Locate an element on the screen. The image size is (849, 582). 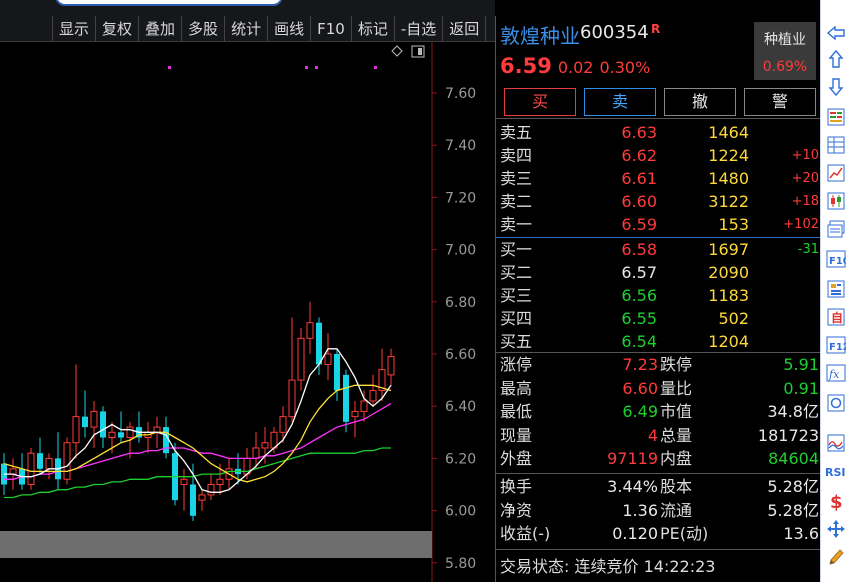
stat-row: 净资 1.36 流通 5.28亿 is located at coordinates (658, 511).